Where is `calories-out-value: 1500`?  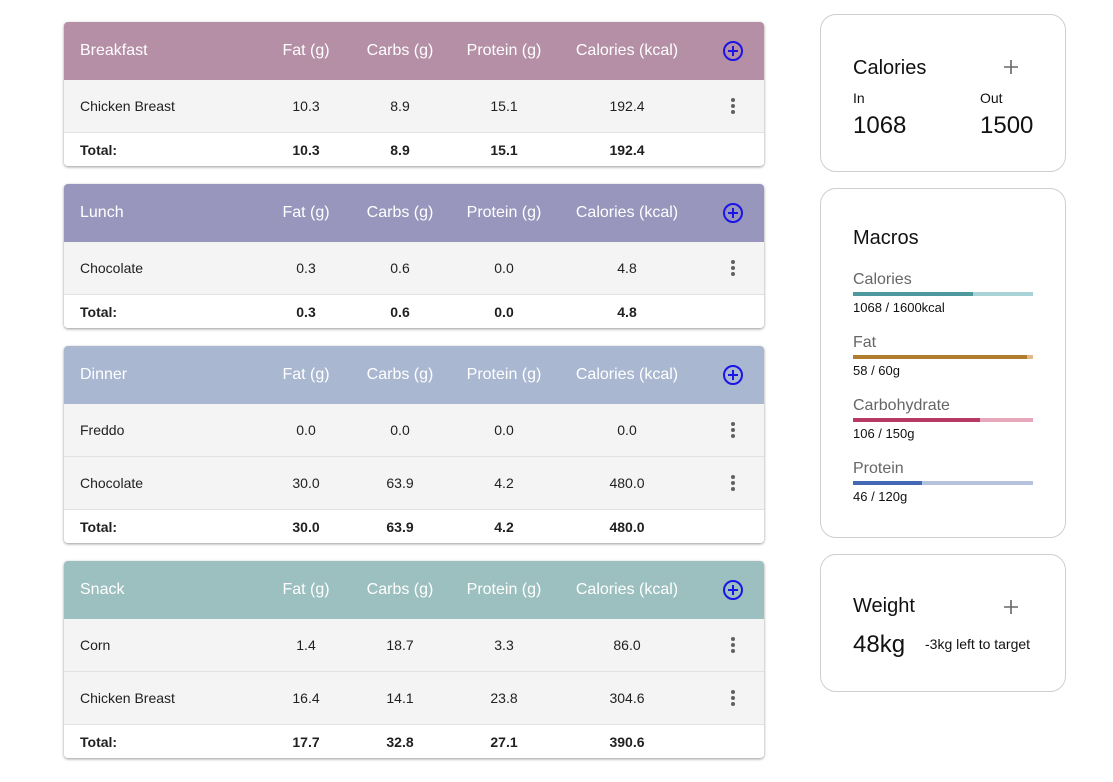
calories-out-value: 1500 is located at coordinates (1007, 125).